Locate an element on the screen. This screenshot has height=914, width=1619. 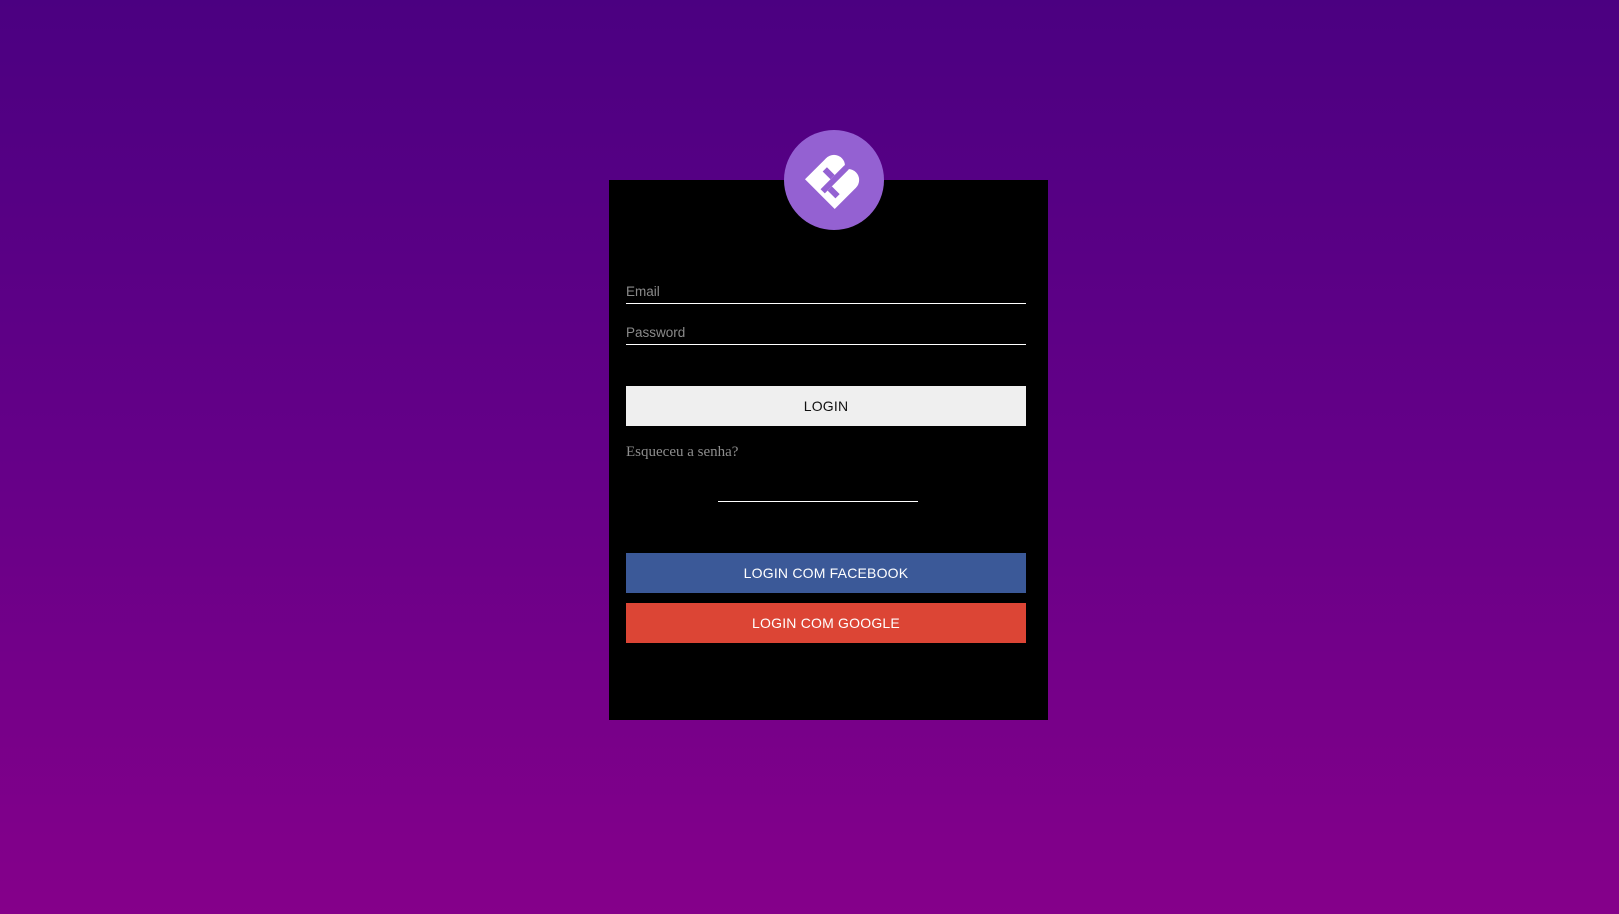
google-login-button: LOGIN COM GOOGLE is located at coordinates (826, 623).